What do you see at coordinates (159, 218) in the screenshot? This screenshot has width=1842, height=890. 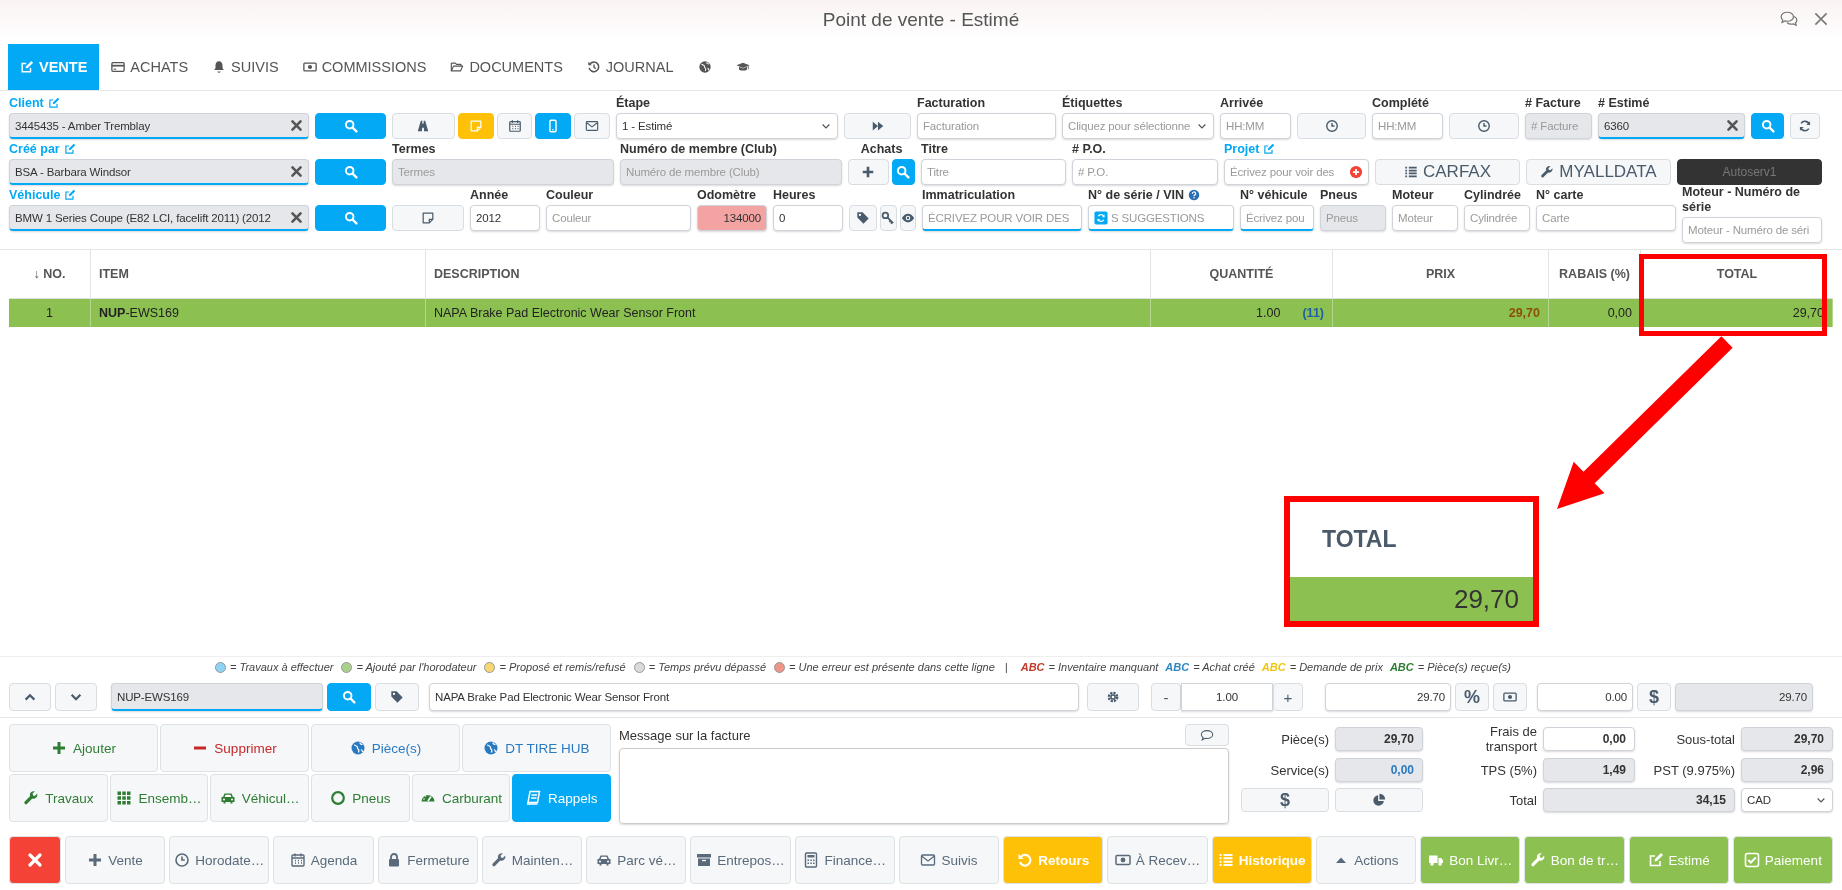 I see `input-field: BMW 1 Series Coupe (E82 LCI, facelift 2011) (2012` at bounding box center [159, 218].